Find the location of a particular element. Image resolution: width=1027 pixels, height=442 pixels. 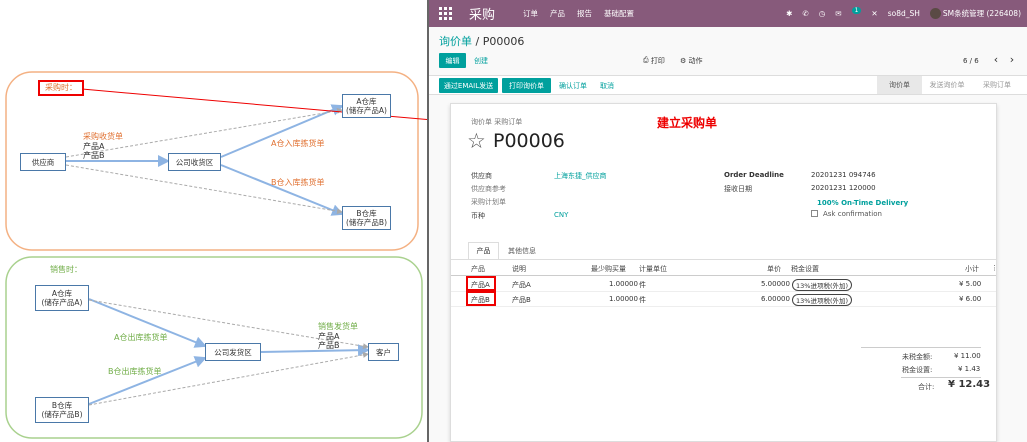

untaxed-amount: ¥ 11.00 is located at coordinates (967, 356).